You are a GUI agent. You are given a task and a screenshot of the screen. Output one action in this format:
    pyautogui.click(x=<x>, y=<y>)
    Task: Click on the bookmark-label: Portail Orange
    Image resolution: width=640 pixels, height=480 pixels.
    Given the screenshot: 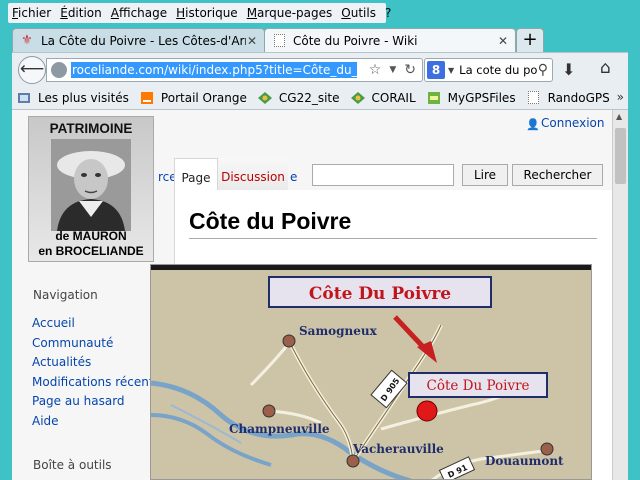 What is the action you would take?
    pyautogui.click(x=203, y=97)
    